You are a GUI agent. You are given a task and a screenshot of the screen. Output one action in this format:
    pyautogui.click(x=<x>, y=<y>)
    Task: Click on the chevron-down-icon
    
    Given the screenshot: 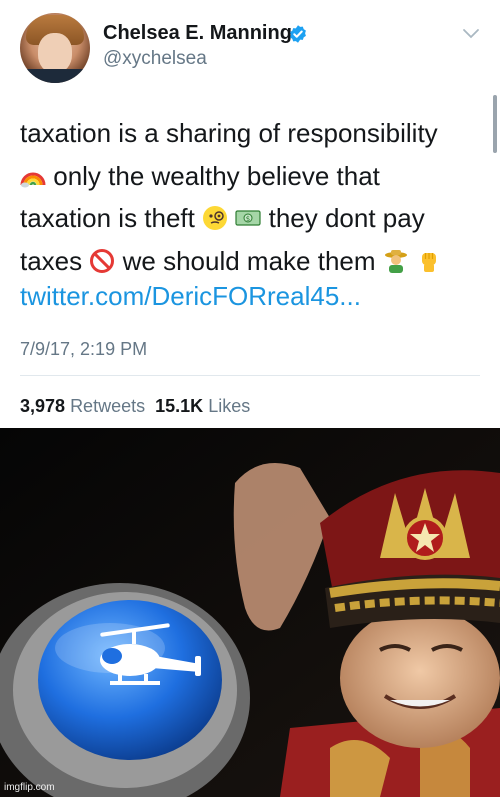 What is the action you would take?
    pyautogui.click(x=471, y=34)
    